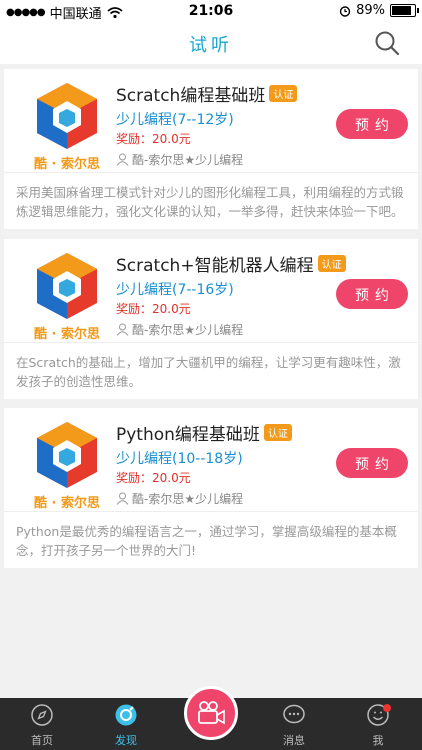  Describe the element at coordinates (294, 714) in the screenshot. I see `chat-icon` at that location.